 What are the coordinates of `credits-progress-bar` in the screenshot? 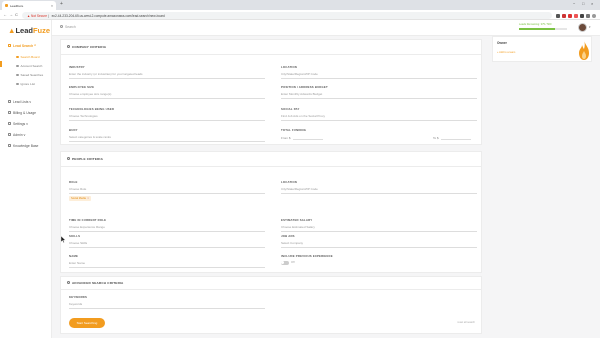 It's located at (543, 29).